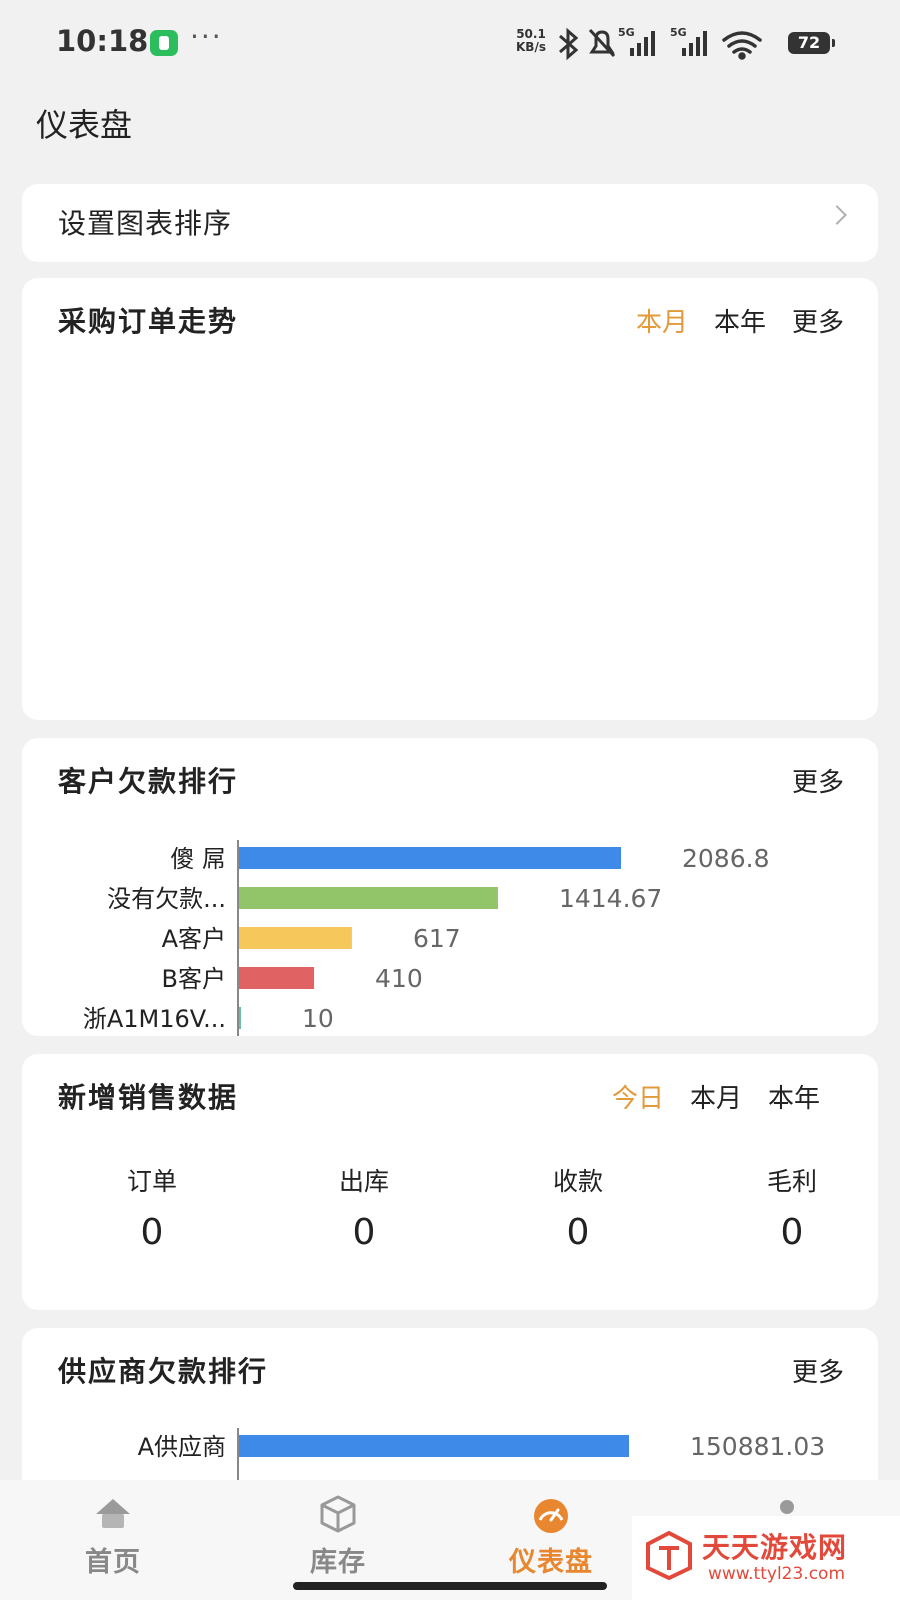  I want to click on network-speed-unit: KB/s, so click(531, 47).